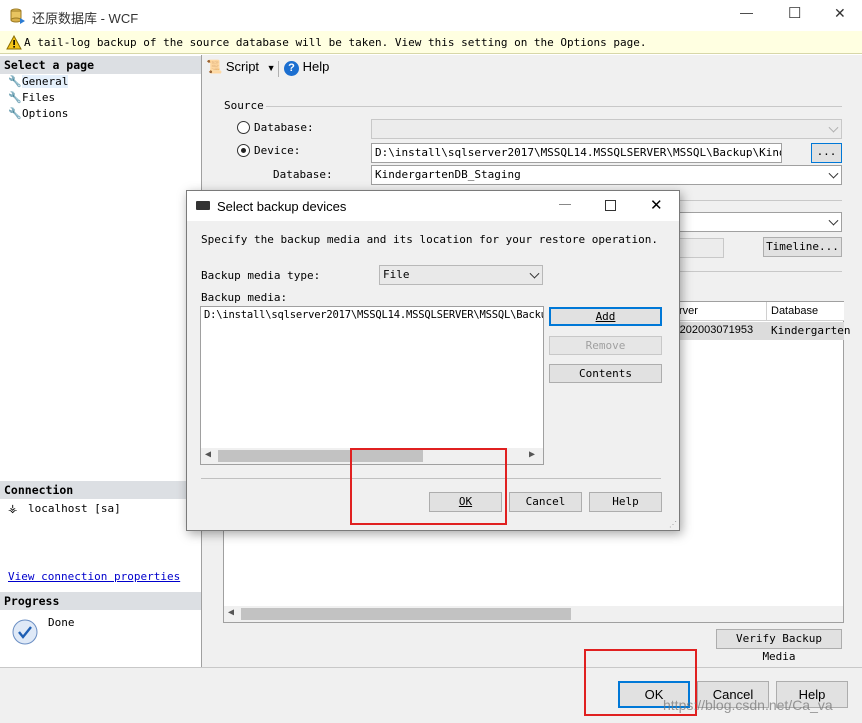 The height and width of the screenshot is (723, 862). I want to click on grid-horizontal-scrollbar: ◀, so click(533, 614).